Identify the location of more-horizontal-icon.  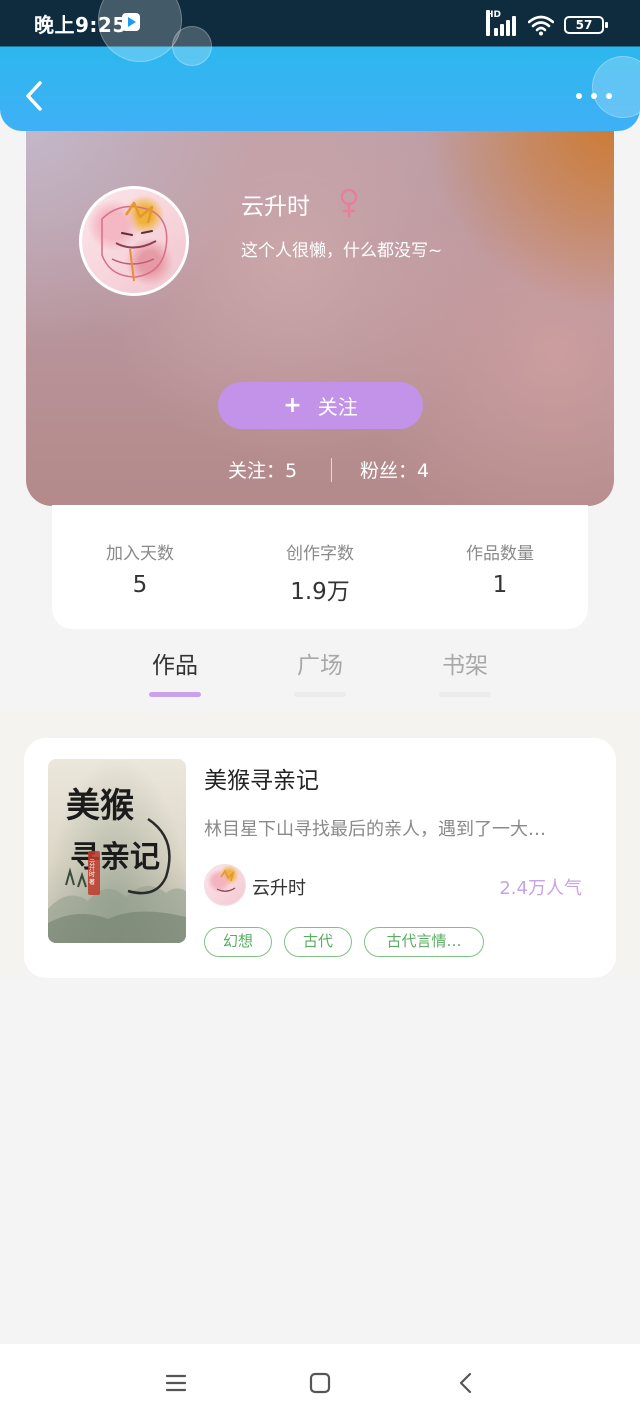
(579, 96).